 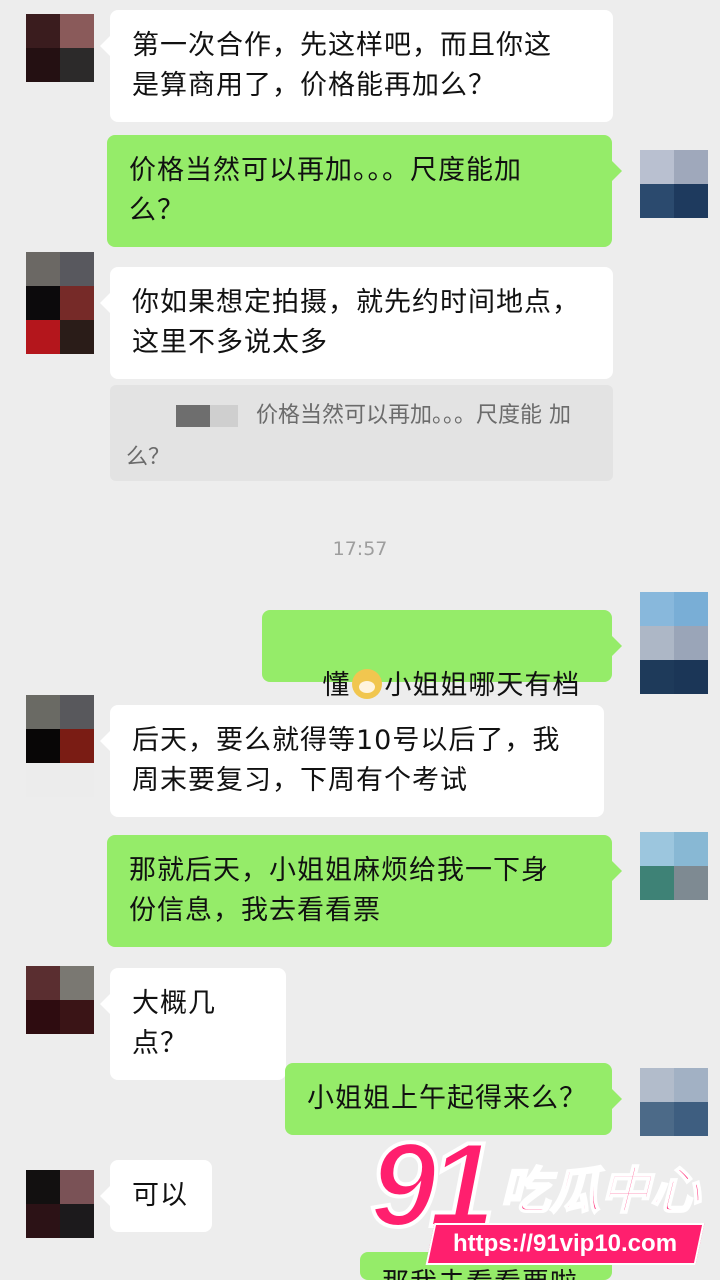 What do you see at coordinates (156, 1196) in the screenshot?
I see `message-incoming: 可以` at bounding box center [156, 1196].